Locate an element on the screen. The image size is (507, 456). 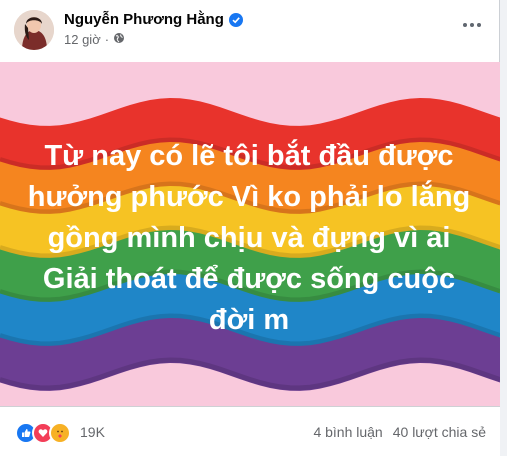
post-meta: 12 giờ · is located at coordinates (94, 39).